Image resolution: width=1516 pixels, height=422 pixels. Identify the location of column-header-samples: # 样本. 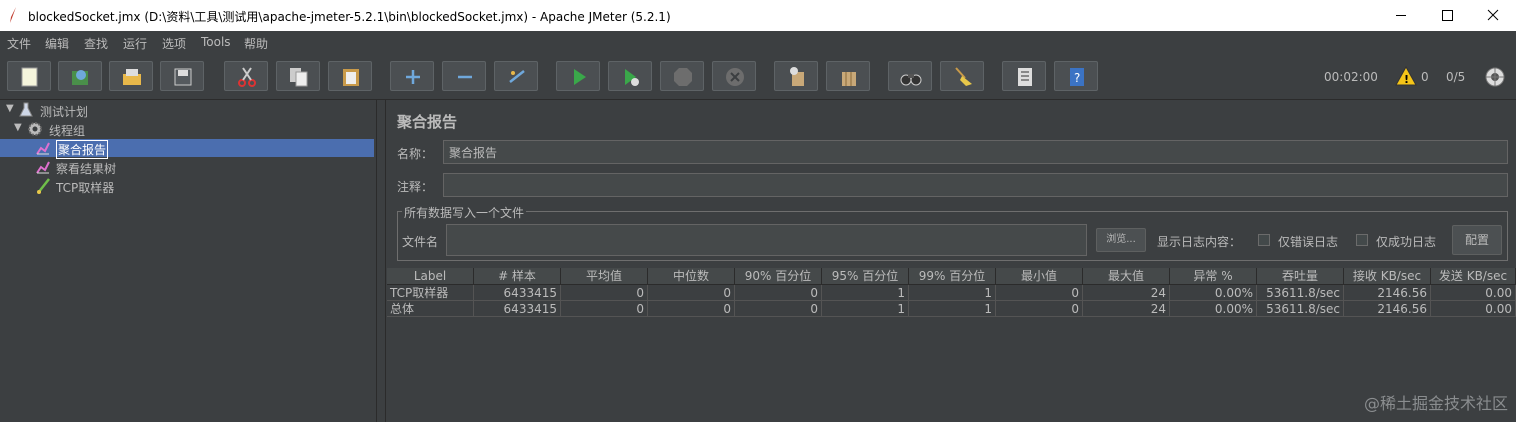
(517, 276).